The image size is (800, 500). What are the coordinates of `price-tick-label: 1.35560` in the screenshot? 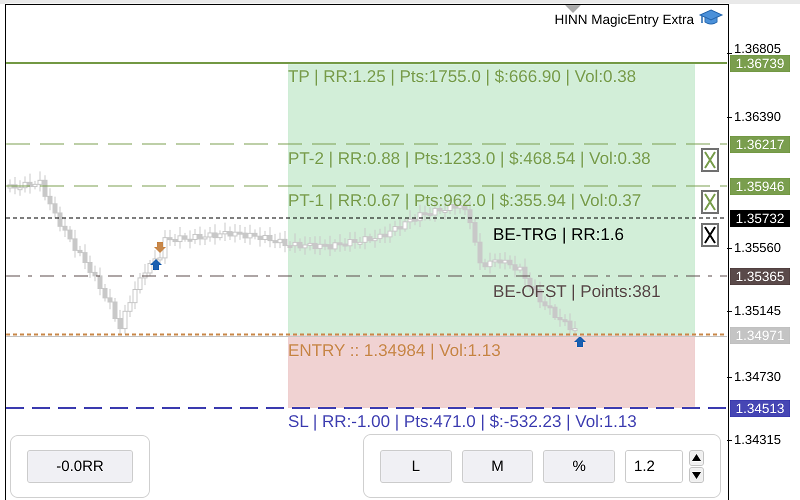 It's located at (757, 248).